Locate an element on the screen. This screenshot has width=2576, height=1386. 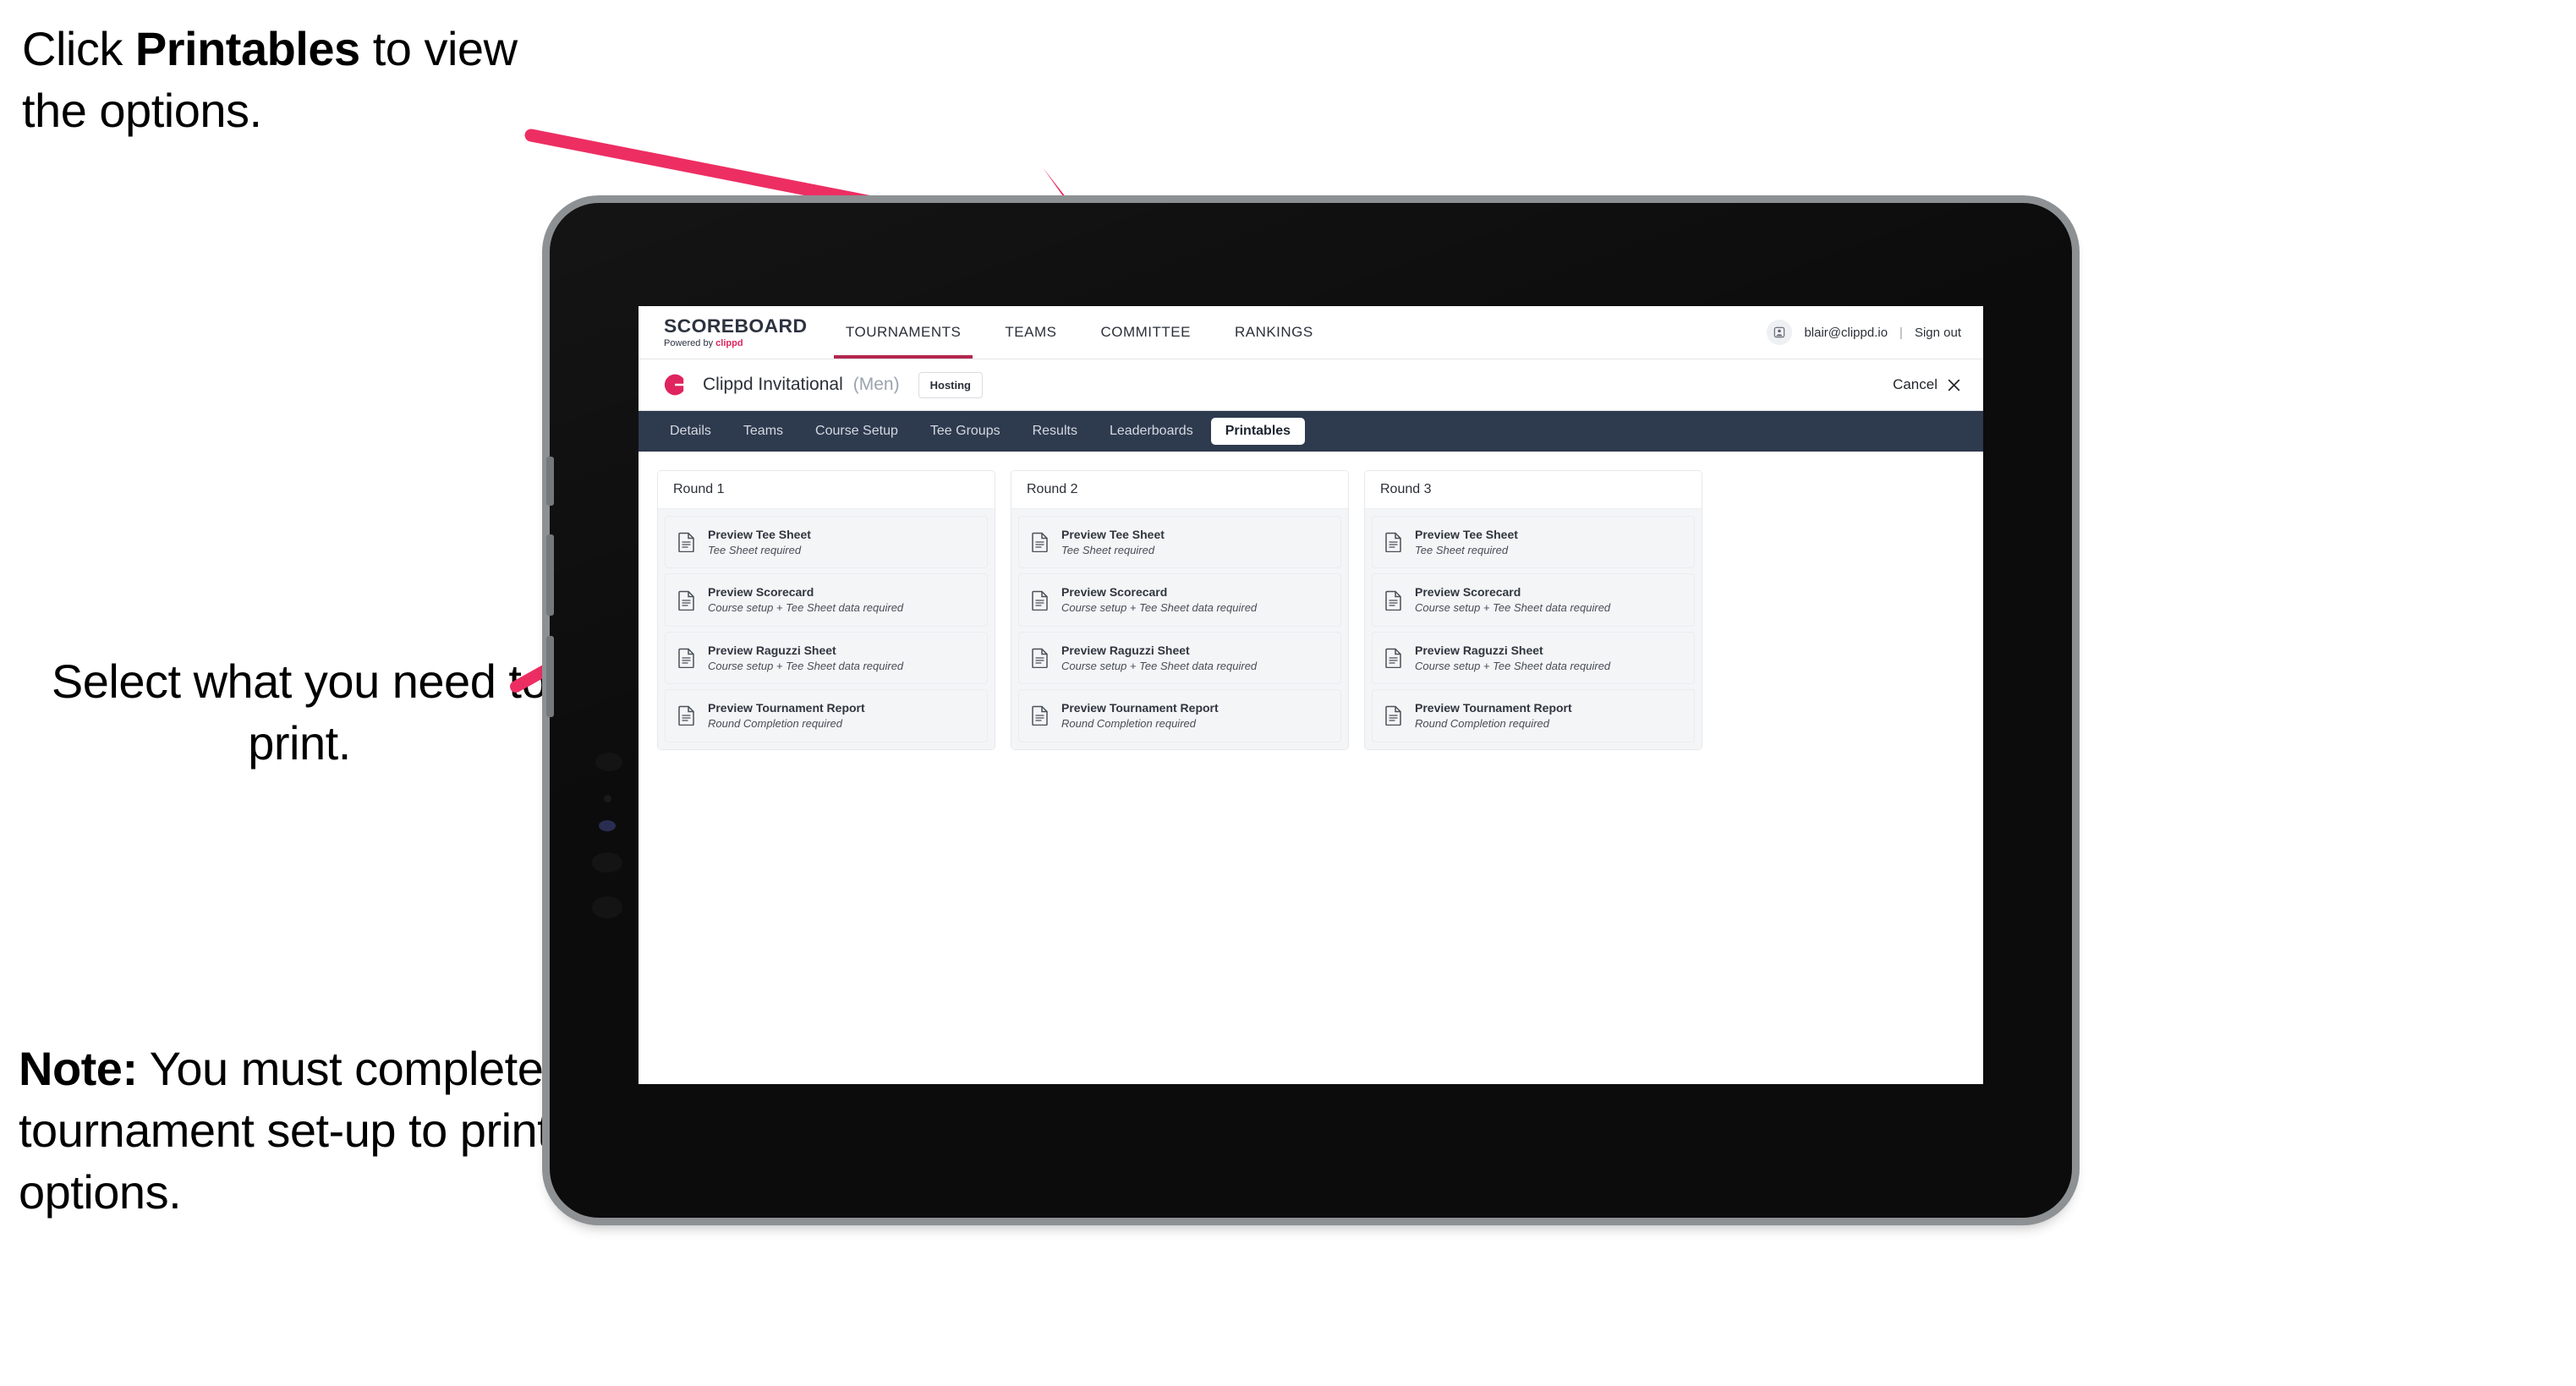
hosting-badge: Hosting is located at coordinates (950, 384).